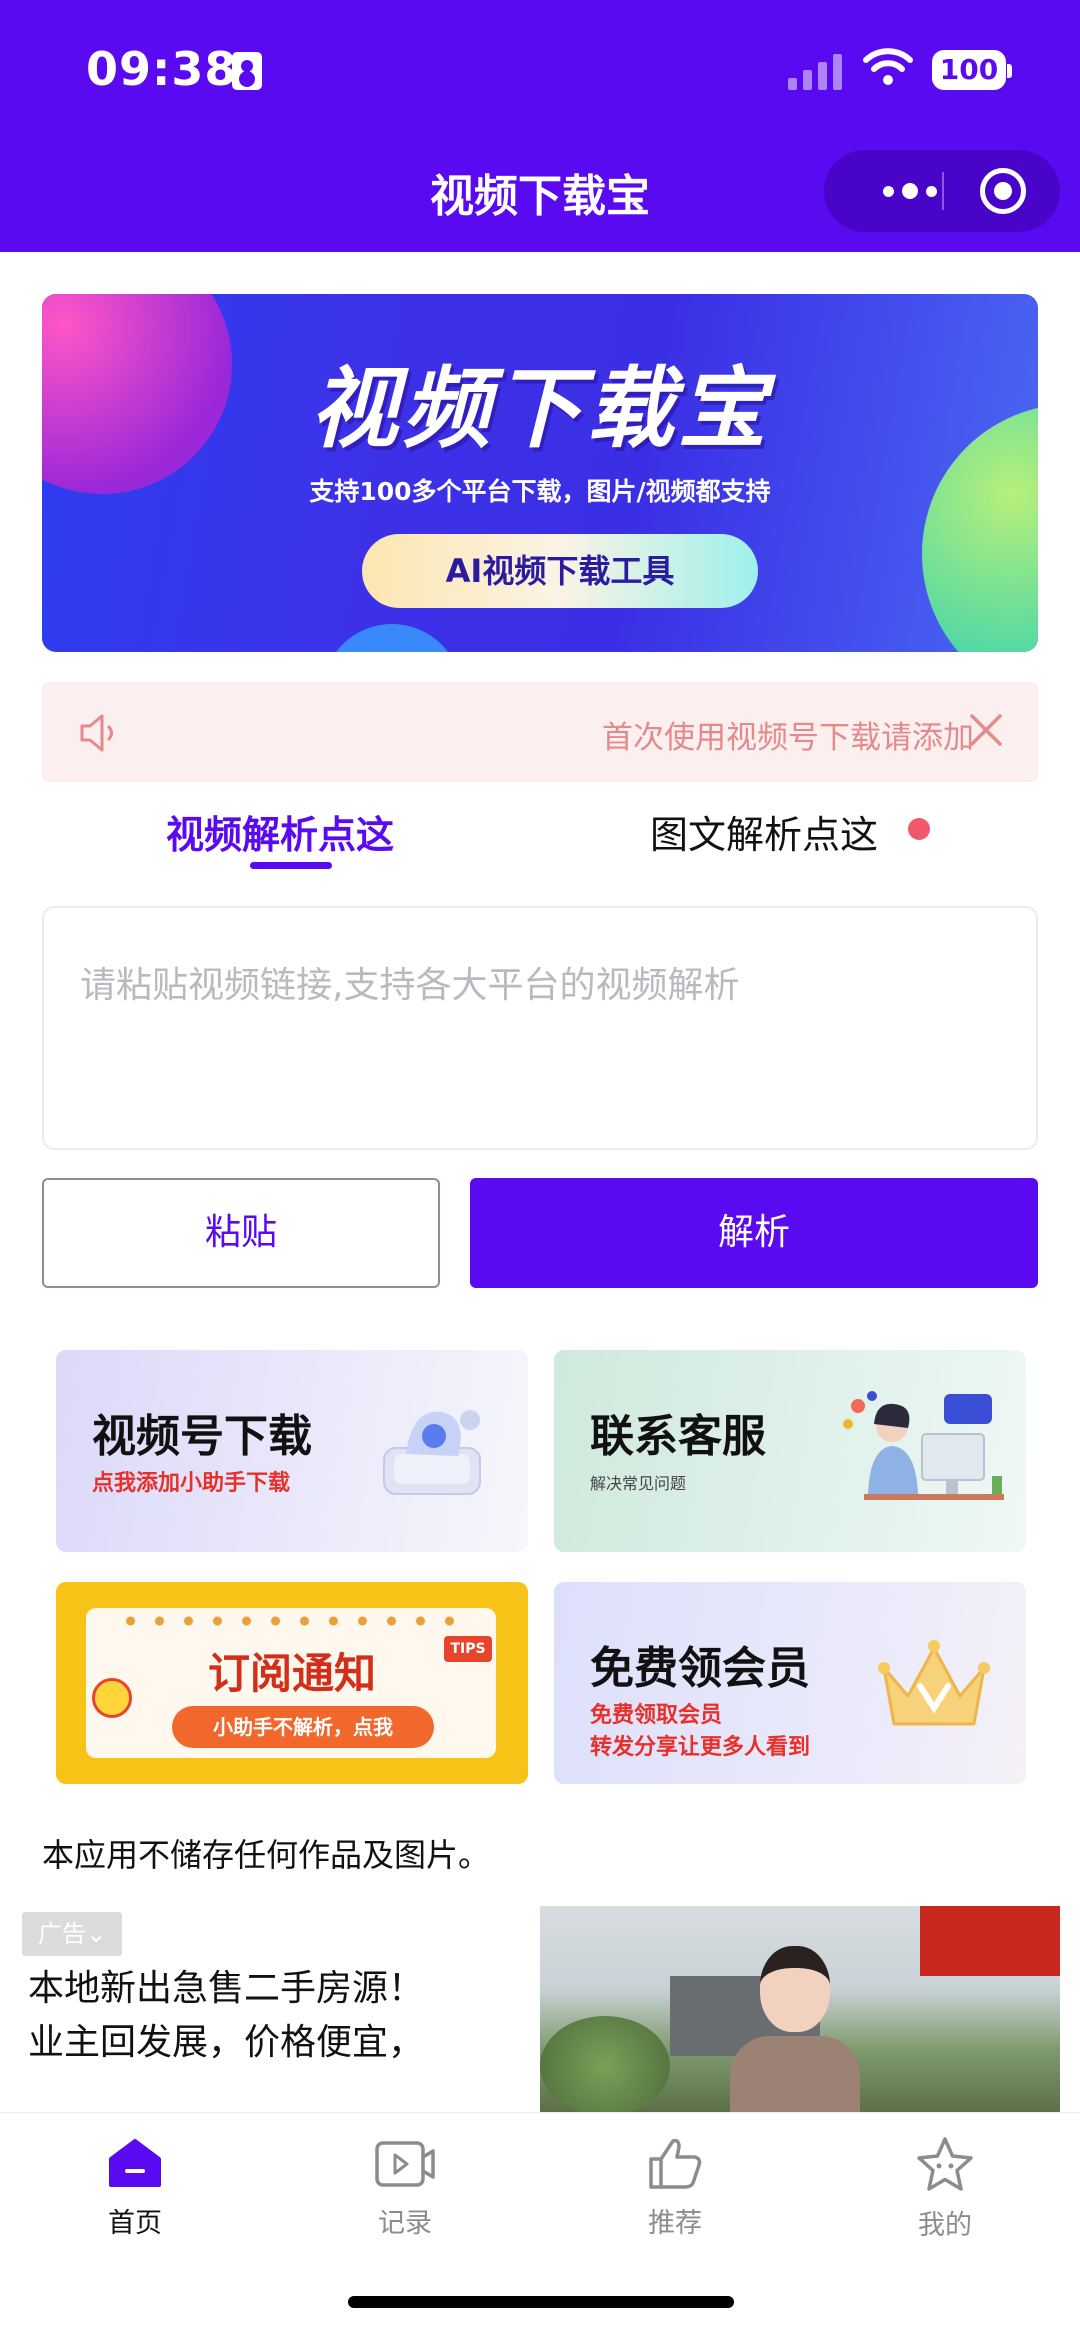 This screenshot has height=2337, width=1080. What do you see at coordinates (934, 1683) in the screenshot?
I see `crown-icon` at bounding box center [934, 1683].